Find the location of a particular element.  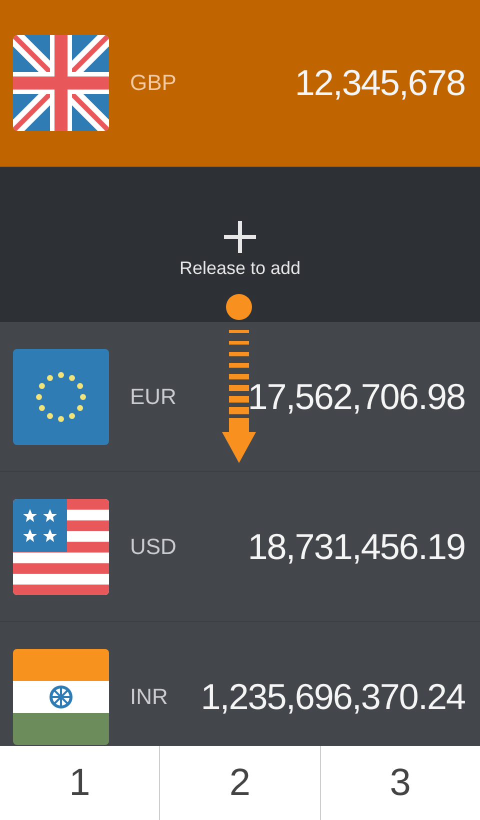

currency-amount: 1,235,696,370.24 is located at coordinates (332, 697).